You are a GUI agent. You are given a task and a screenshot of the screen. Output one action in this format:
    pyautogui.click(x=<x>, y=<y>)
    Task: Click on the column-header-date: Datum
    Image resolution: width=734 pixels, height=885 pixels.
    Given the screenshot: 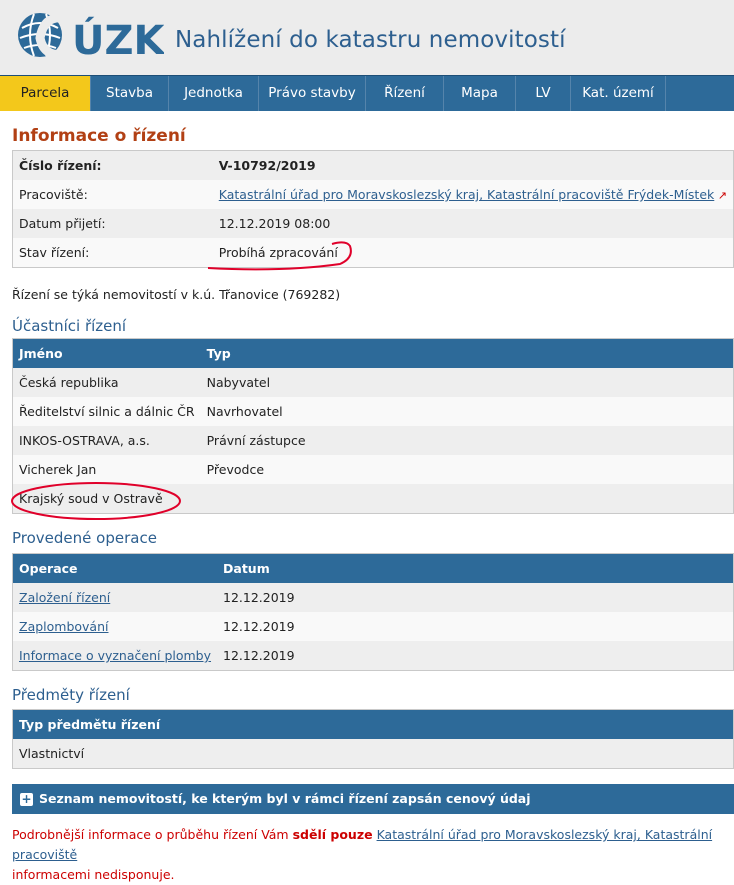 What is the action you would take?
    pyautogui.click(x=475, y=568)
    